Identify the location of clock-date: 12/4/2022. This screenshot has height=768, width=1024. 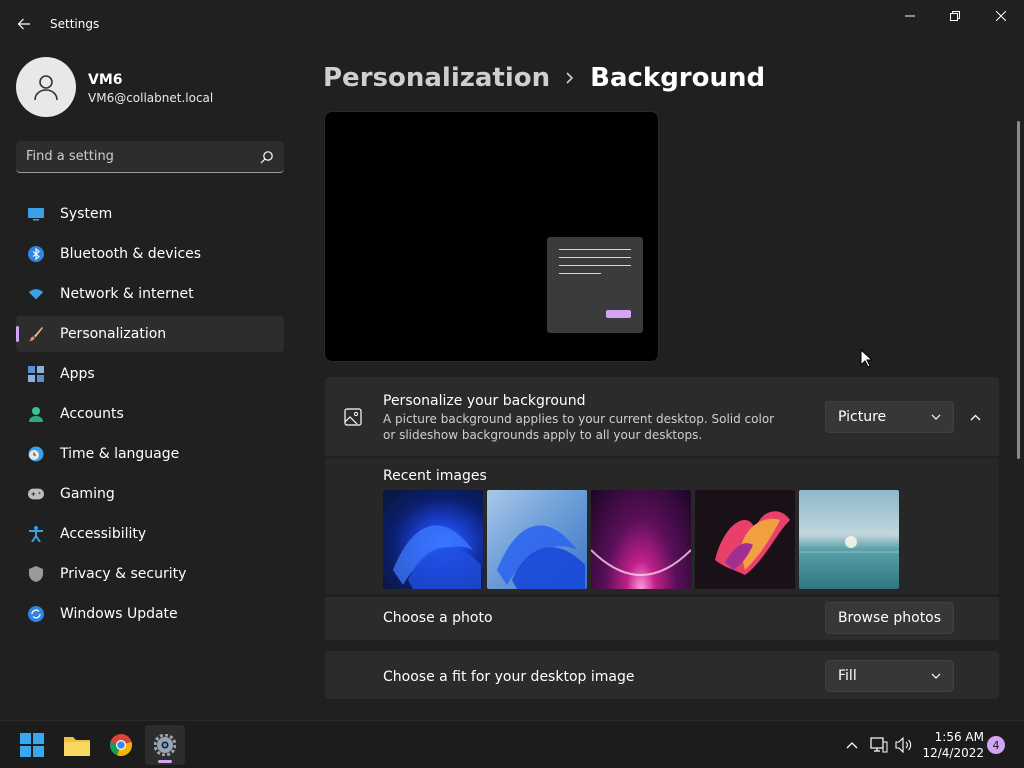
(953, 753).